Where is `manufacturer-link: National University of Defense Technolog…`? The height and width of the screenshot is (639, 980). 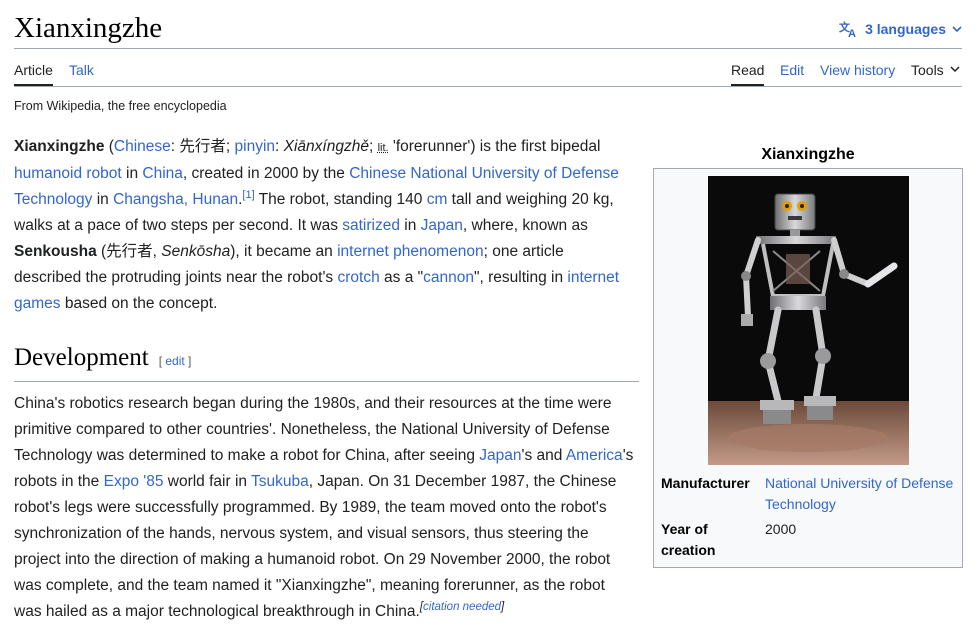 manufacturer-link: National University of Defense Technolog… is located at coordinates (862, 494).